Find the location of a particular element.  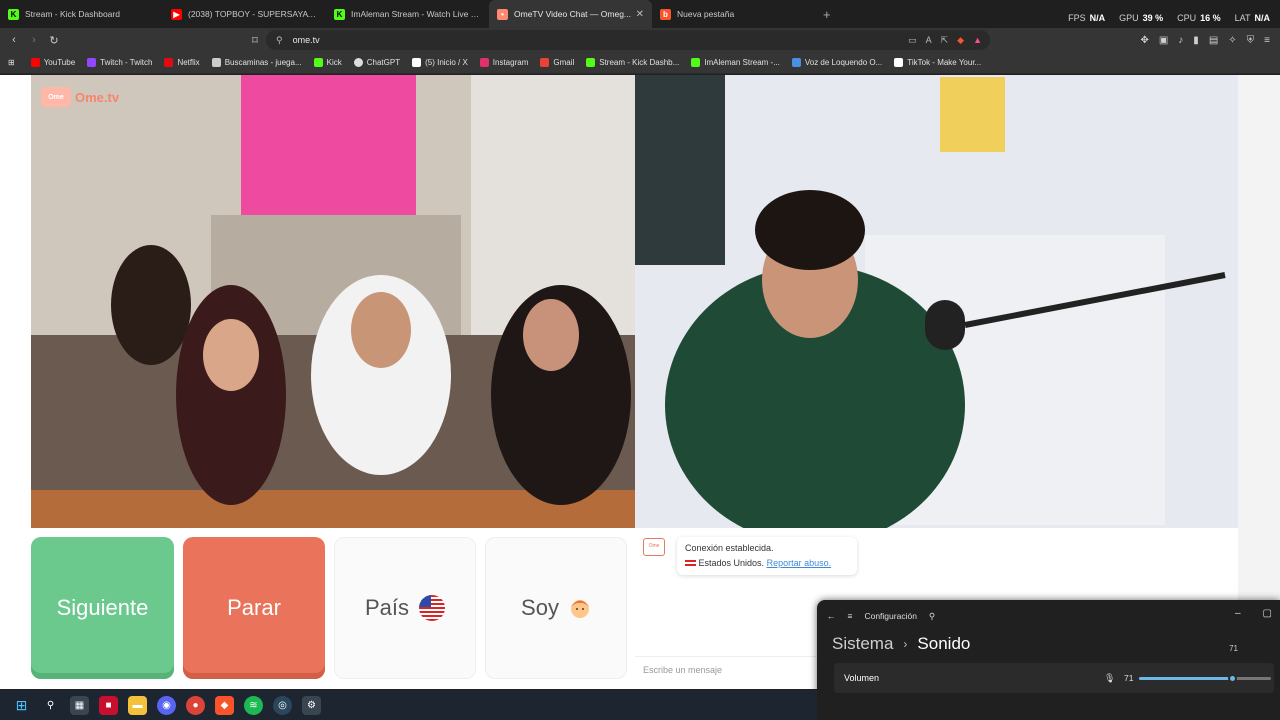

back-icon: ‹ is located at coordinates (14, 40).